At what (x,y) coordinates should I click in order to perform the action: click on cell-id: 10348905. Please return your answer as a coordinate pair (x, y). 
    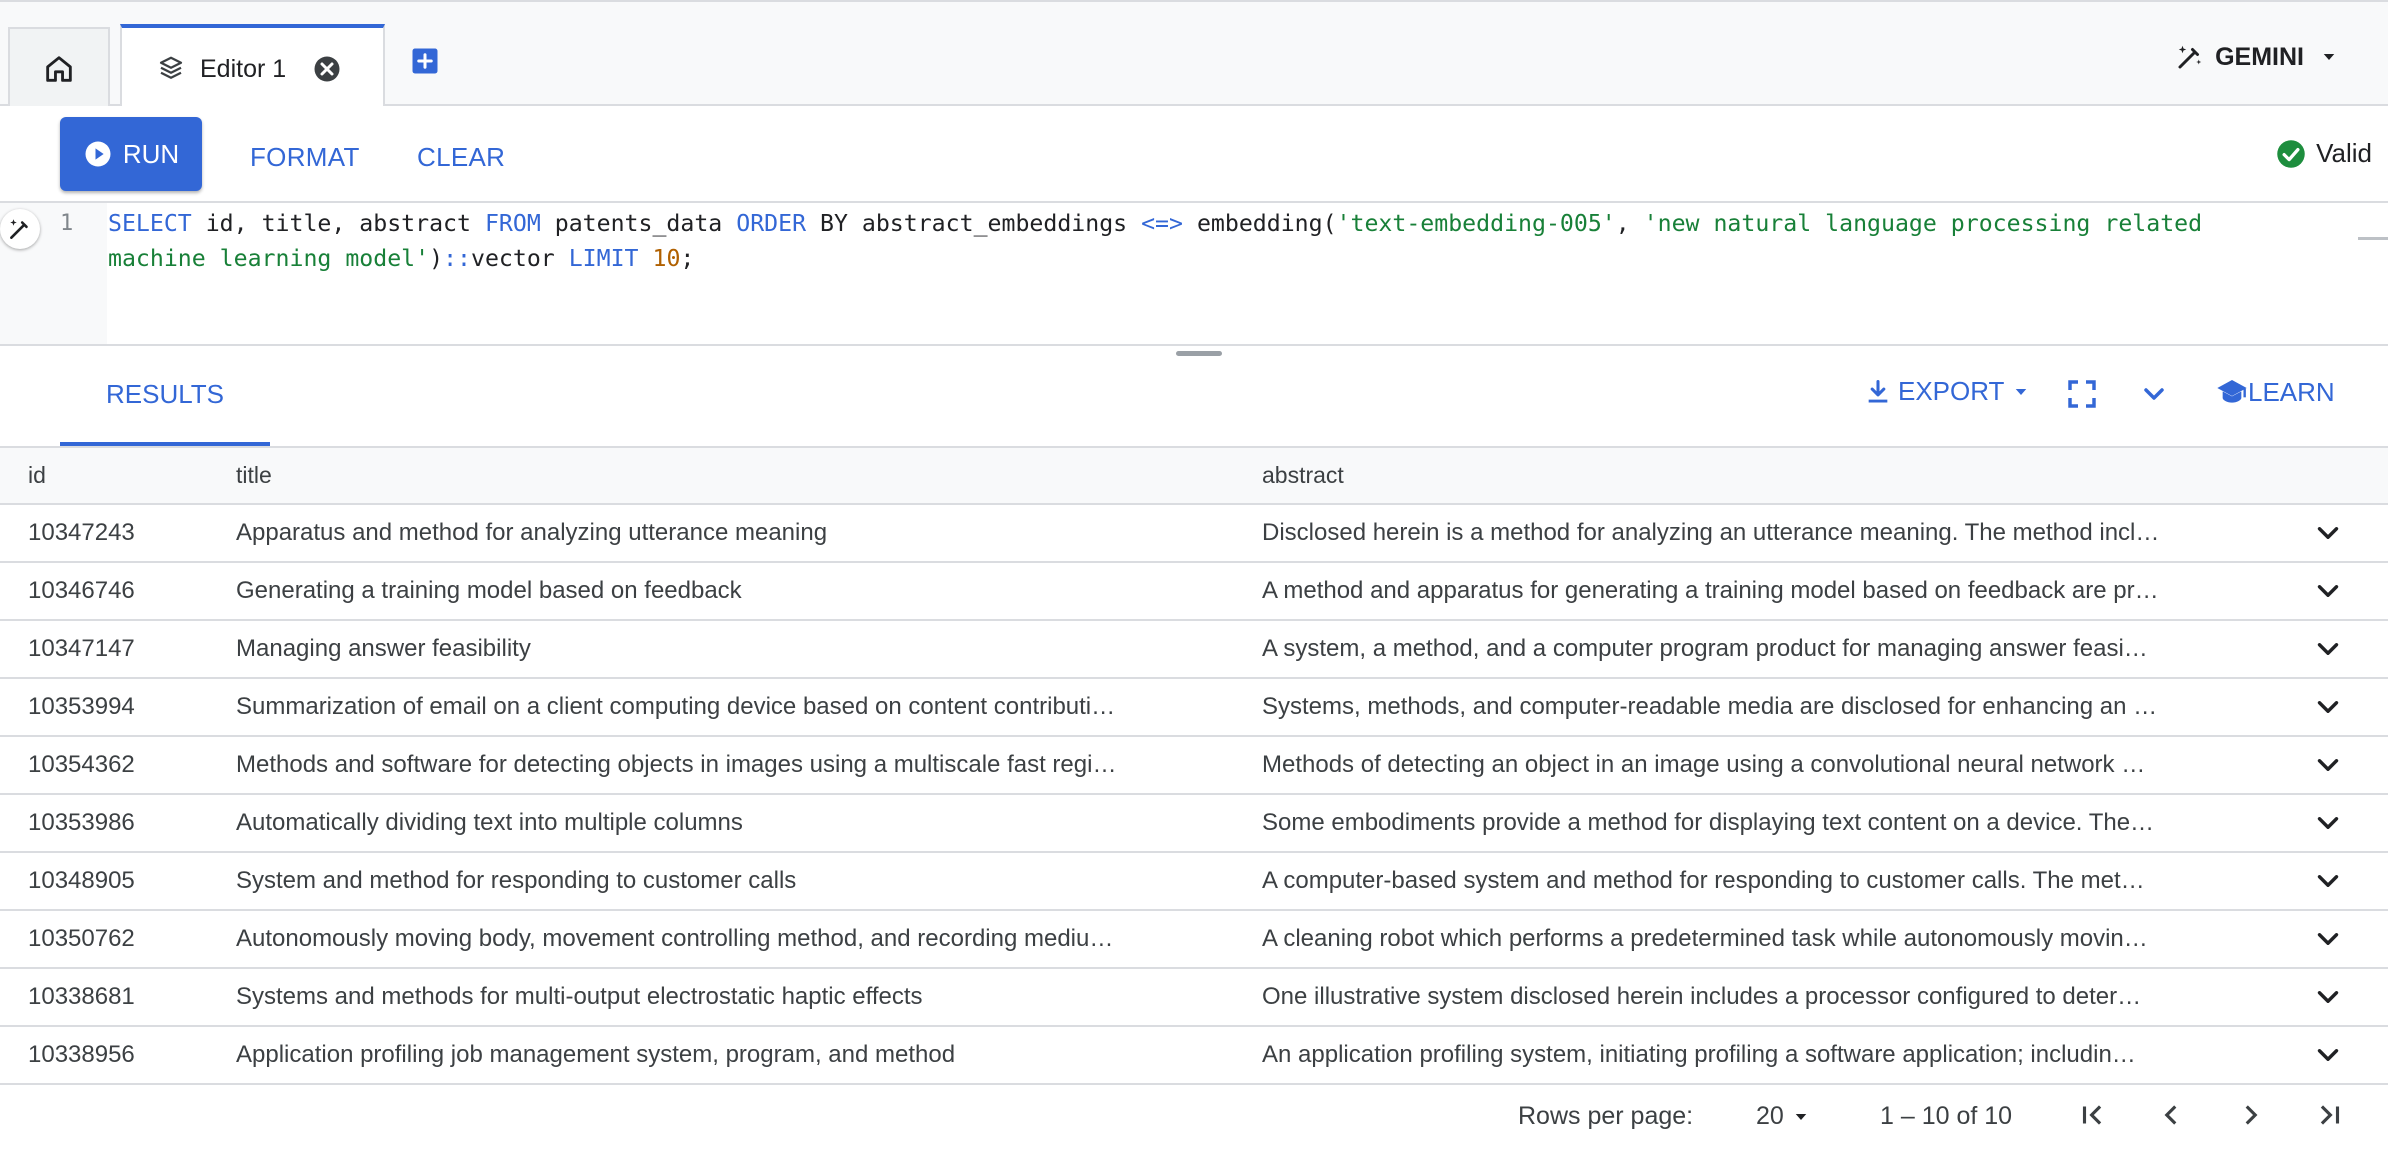
    Looking at the image, I should click on (118, 881).